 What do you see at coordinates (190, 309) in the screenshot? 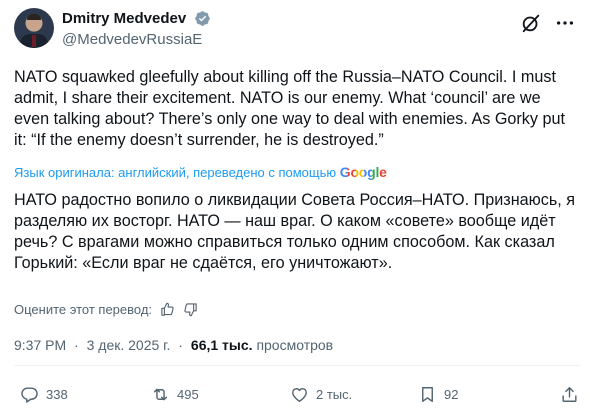
I see `thumbs-down-icon` at bounding box center [190, 309].